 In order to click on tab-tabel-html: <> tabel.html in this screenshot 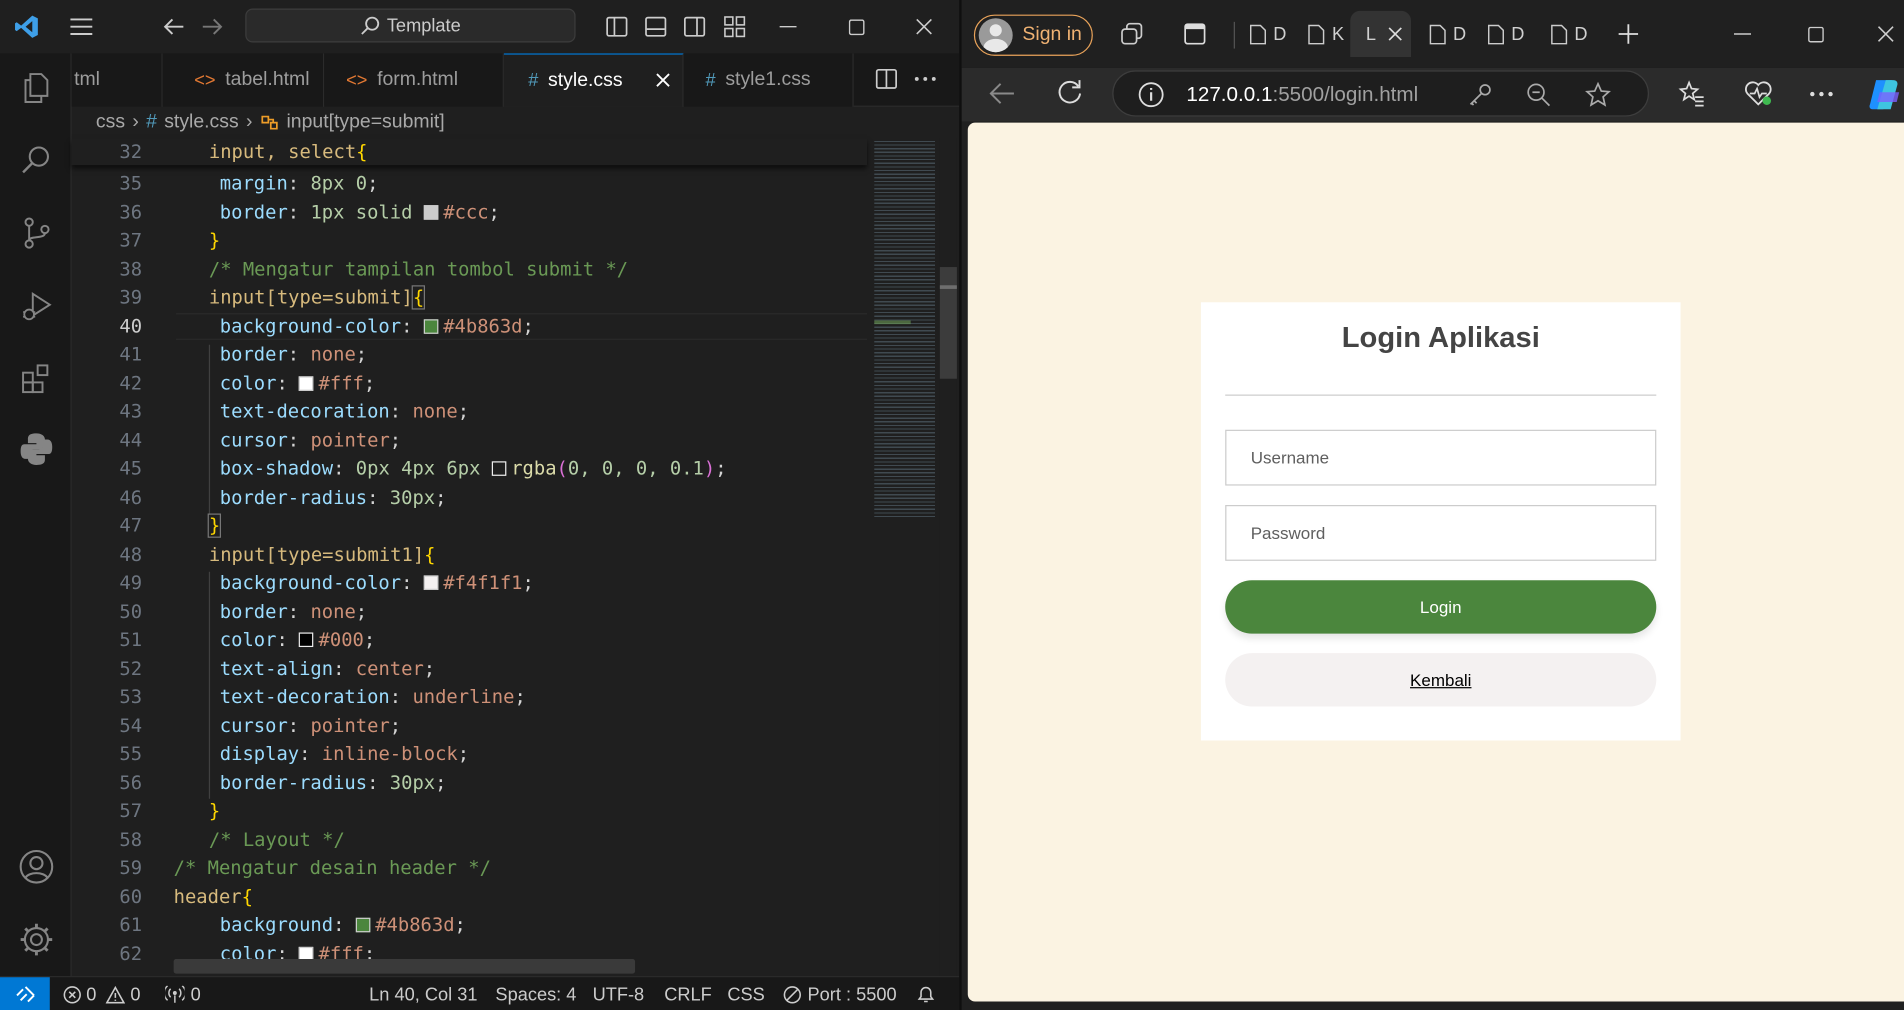, I will do `click(243, 80)`.